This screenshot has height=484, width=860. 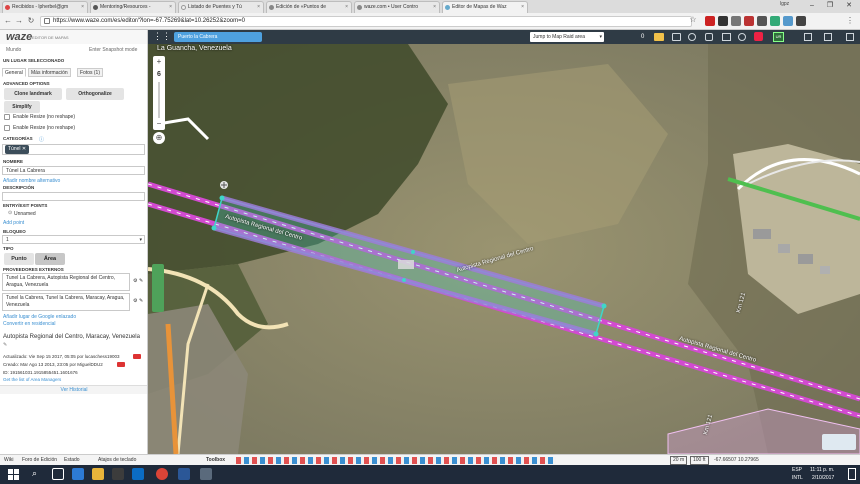 What do you see at coordinates (693, 20) in the screenshot?
I see `bookmark-star-icon: ☆` at bounding box center [693, 20].